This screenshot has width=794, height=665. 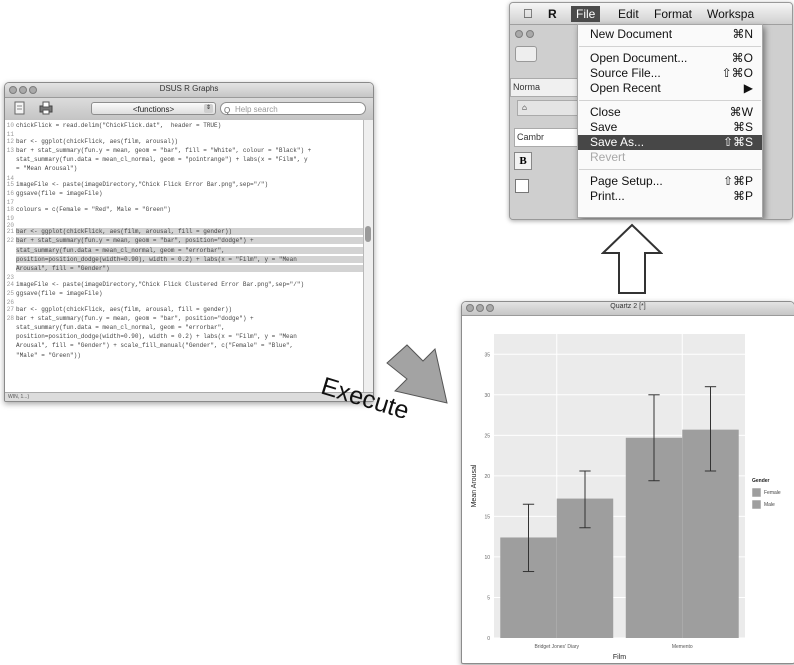 I want to click on stepper-arrows-icon: ⇕, so click(x=208, y=108).